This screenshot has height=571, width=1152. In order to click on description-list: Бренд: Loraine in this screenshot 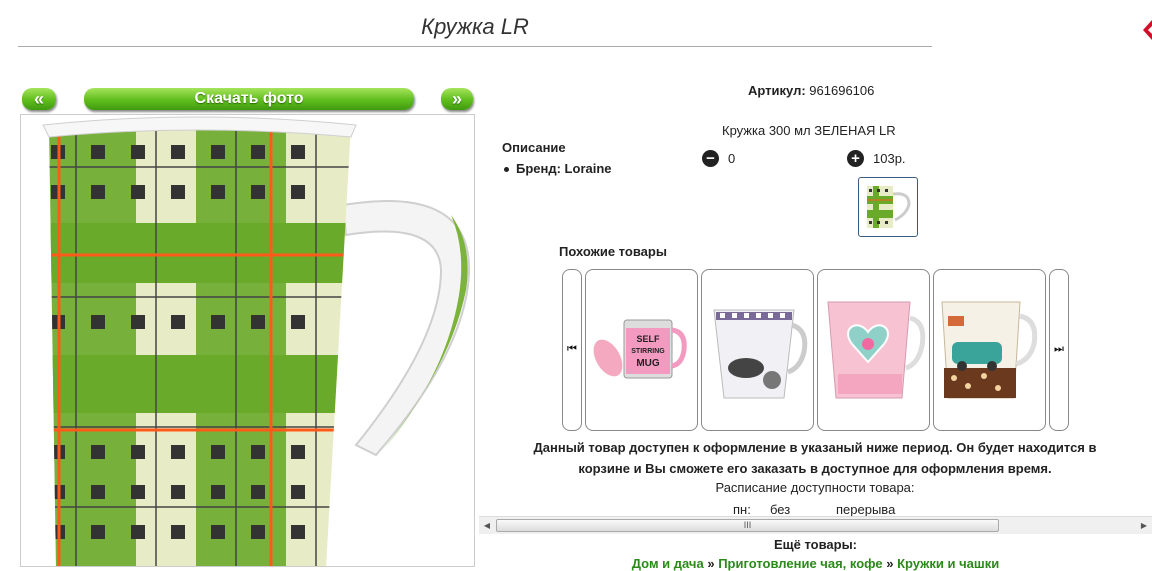, I will do `click(558, 168)`.